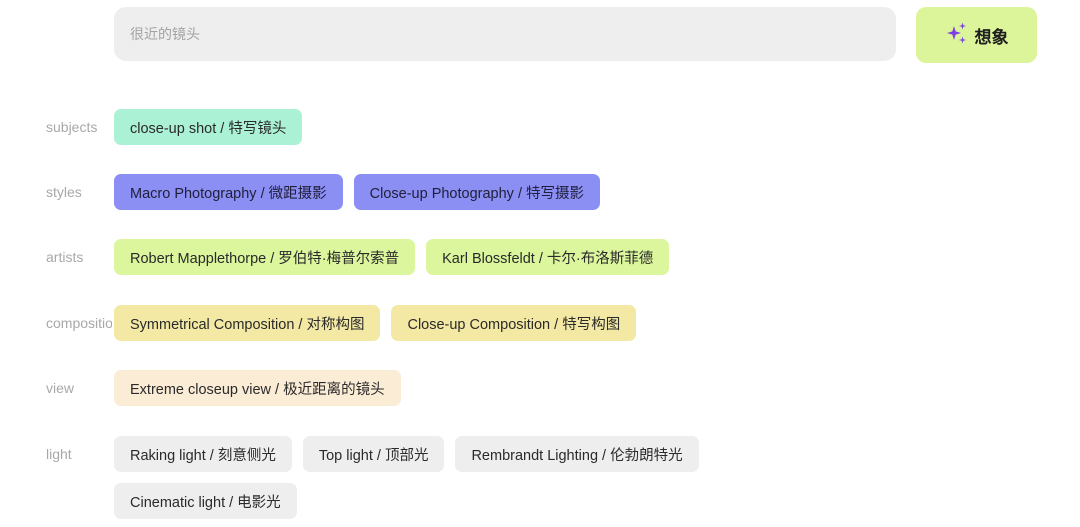 The image size is (1080, 527). Describe the element at coordinates (991, 37) in the screenshot. I see `imagine-button-label: 想象` at that location.